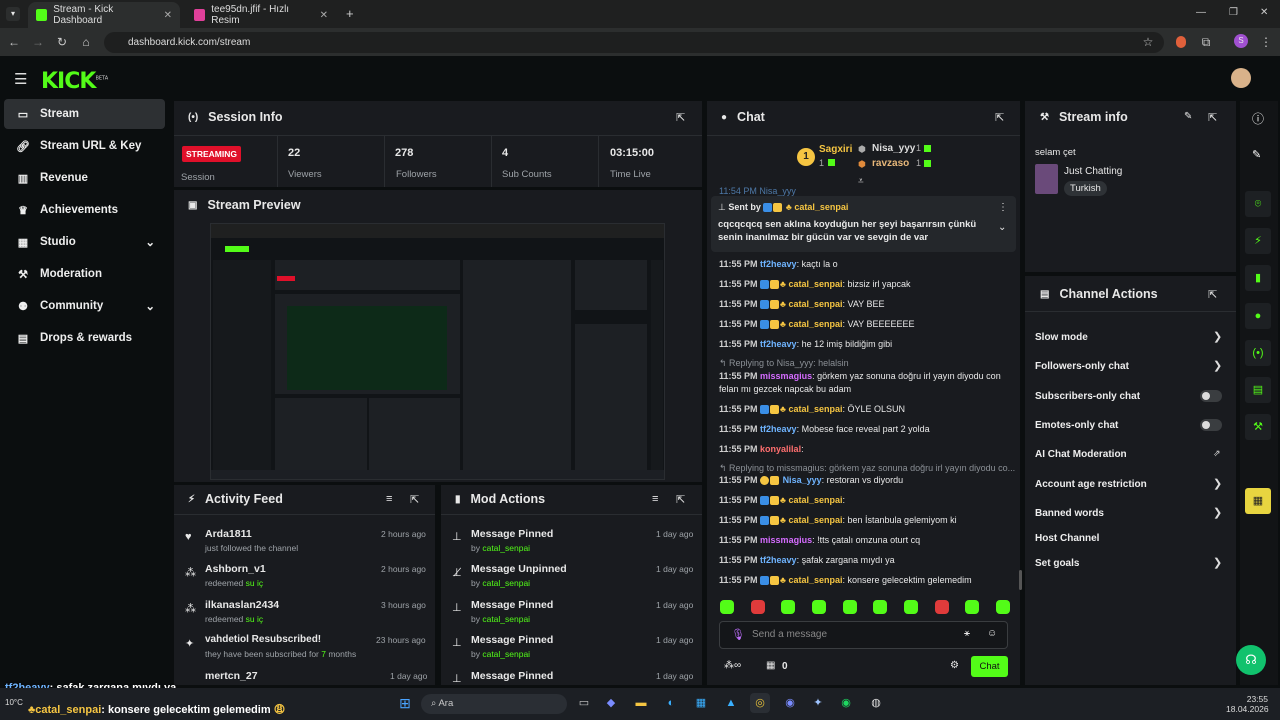  What do you see at coordinates (738, 634) in the screenshot?
I see `microphone-icon: 🎙︎` at bounding box center [738, 634].